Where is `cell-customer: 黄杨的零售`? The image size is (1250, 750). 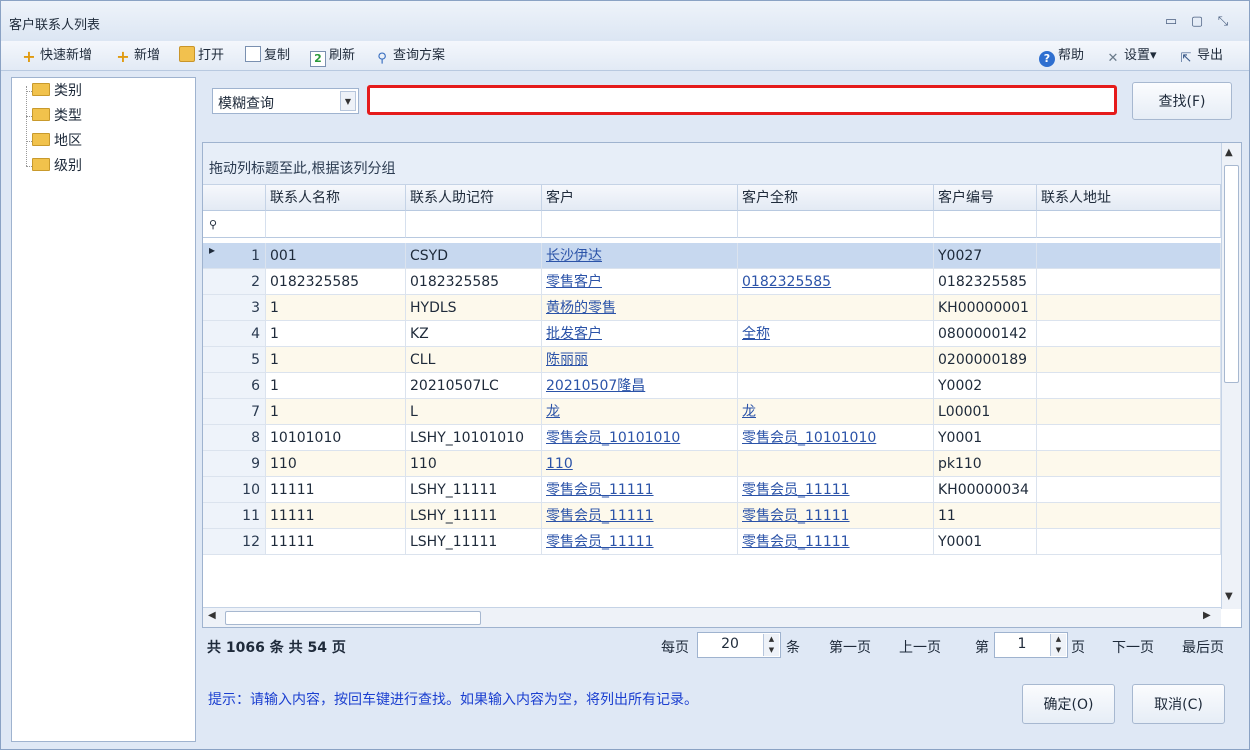 cell-customer: 黄杨的零售 is located at coordinates (640, 308).